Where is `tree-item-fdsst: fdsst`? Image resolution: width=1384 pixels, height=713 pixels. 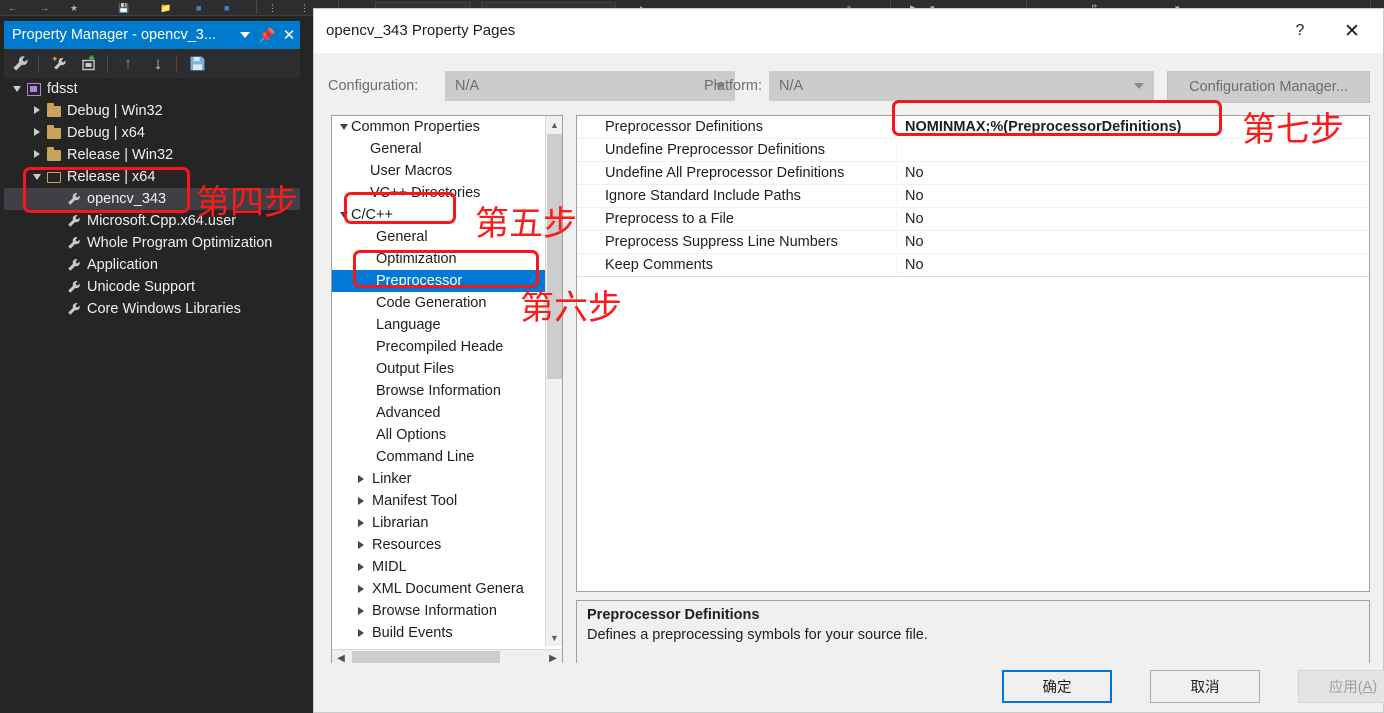 tree-item-fdsst: fdsst is located at coordinates (152, 89).